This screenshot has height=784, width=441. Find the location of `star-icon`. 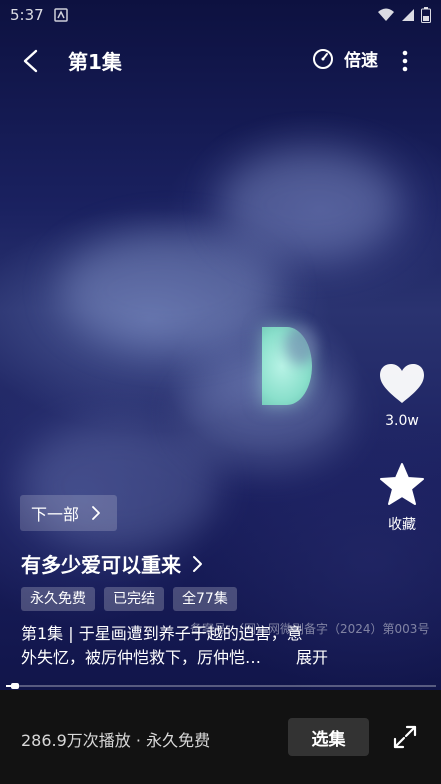

star-icon is located at coordinates (402, 484).